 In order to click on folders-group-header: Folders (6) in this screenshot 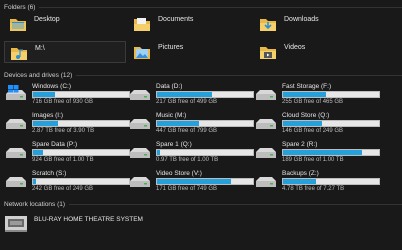, I will do `click(203, 7)`.